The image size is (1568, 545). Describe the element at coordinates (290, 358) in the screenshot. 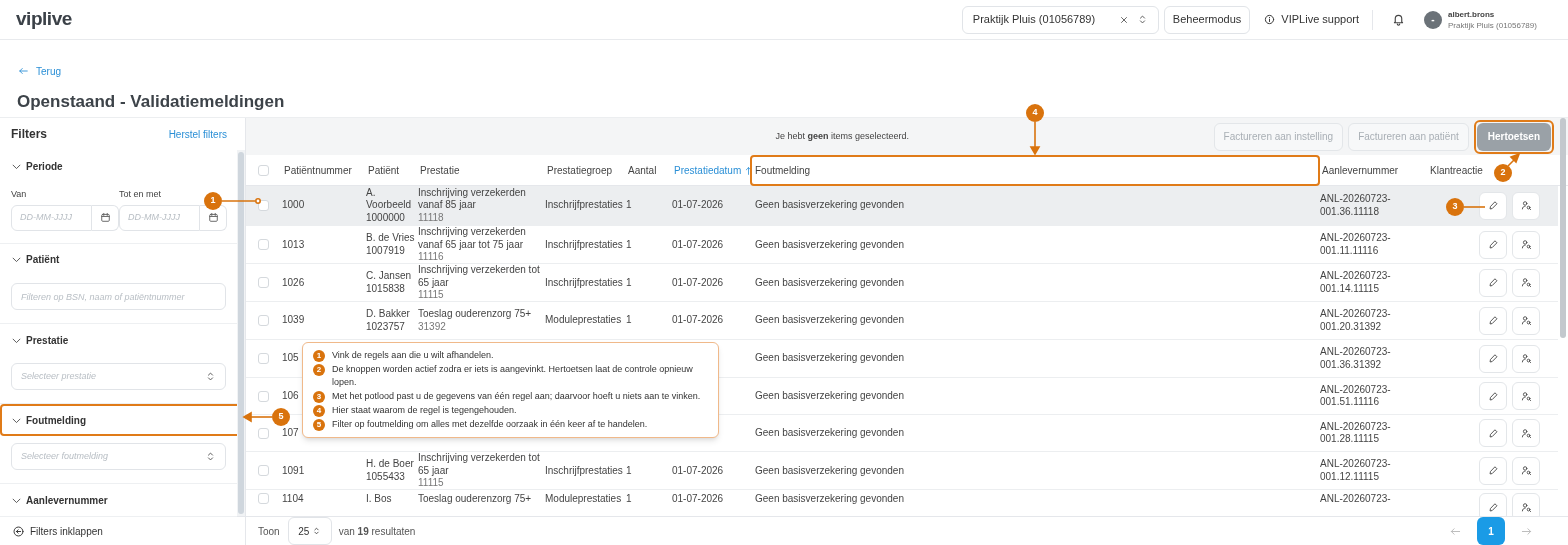

I see `patient-number: 105` at that location.